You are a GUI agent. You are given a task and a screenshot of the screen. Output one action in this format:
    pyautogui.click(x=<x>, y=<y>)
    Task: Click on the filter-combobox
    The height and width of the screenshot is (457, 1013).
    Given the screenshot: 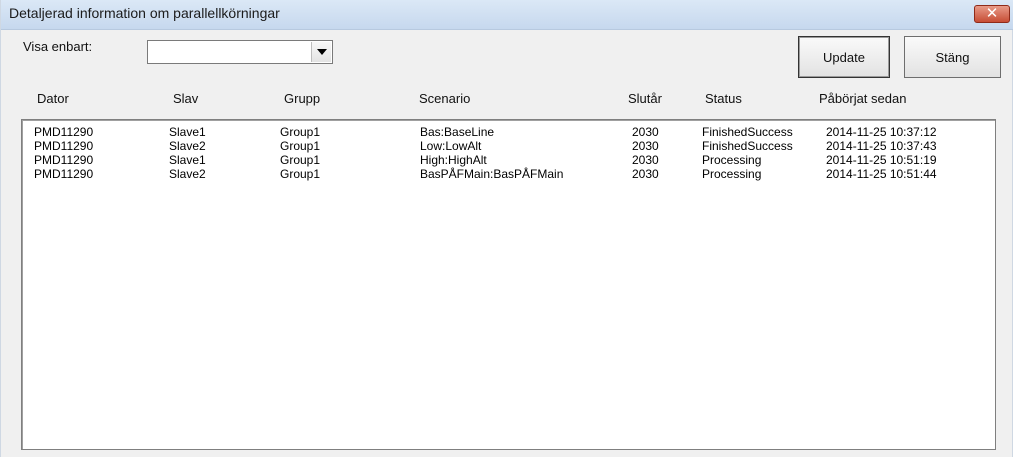 What is the action you would take?
    pyautogui.click(x=240, y=52)
    